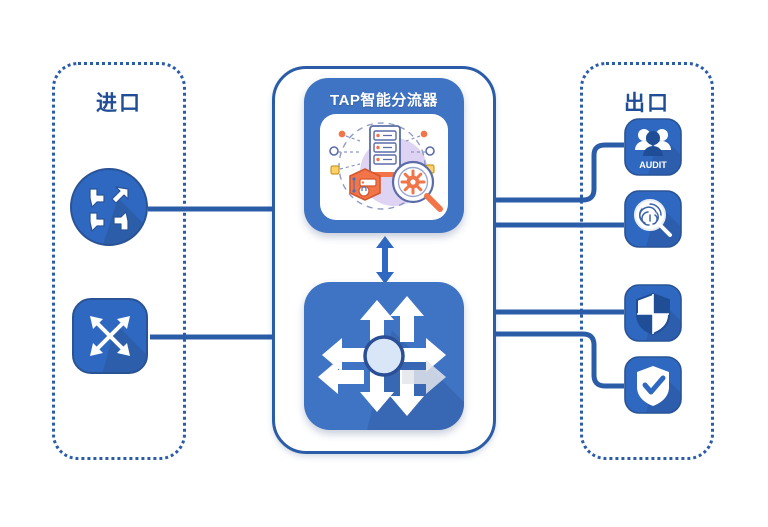 Image resolution: width=768 pixels, height=527 pixels. Describe the element at coordinates (384, 167) in the screenshot. I see `server-analytics-illustration` at that location.